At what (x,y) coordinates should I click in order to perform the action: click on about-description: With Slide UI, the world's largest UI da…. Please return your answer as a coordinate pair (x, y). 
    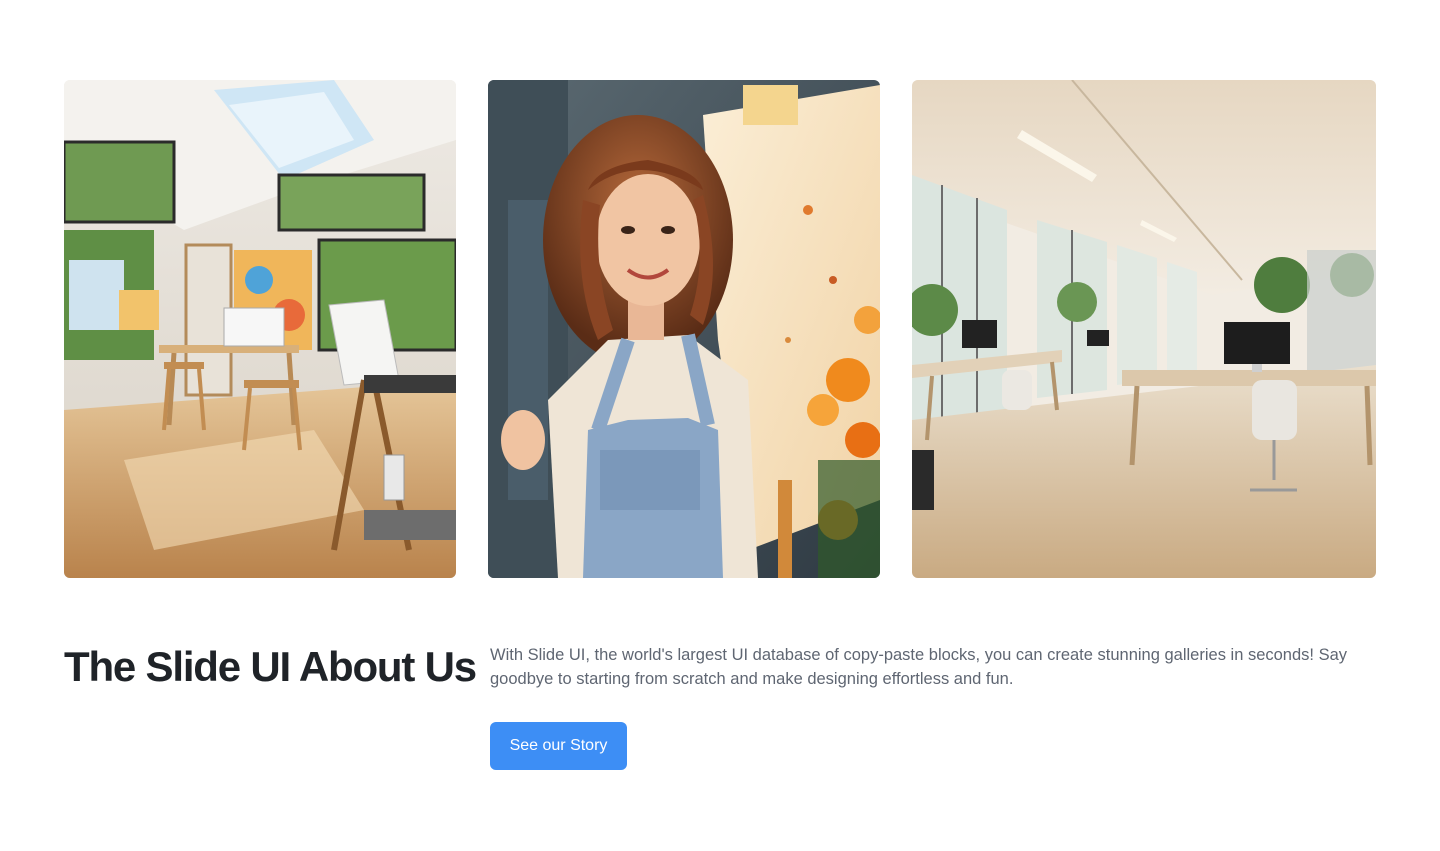
    Looking at the image, I should click on (919, 667).